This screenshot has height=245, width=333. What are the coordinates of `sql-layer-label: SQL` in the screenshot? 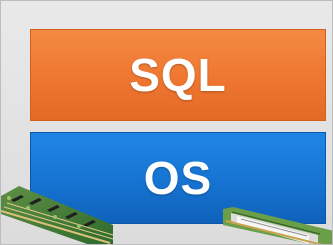 It's located at (178, 75).